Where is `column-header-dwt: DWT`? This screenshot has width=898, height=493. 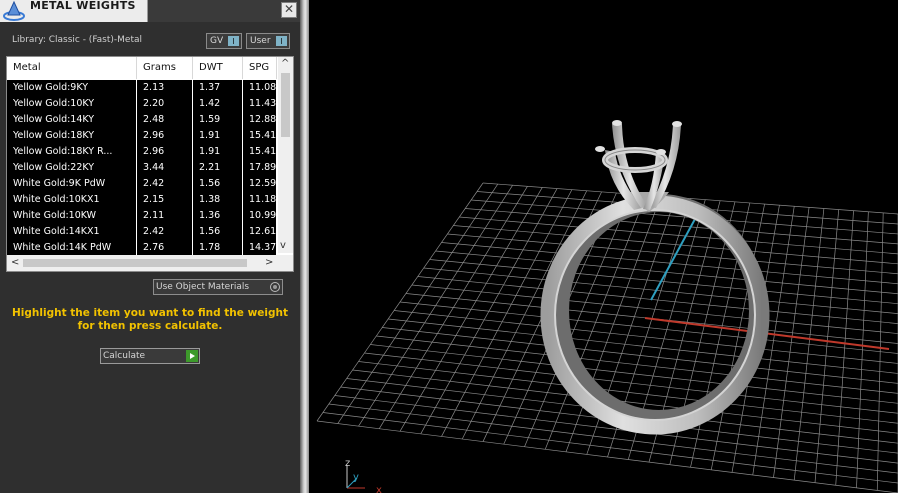 column-header-dwt: DWT is located at coordinates (218, 68).